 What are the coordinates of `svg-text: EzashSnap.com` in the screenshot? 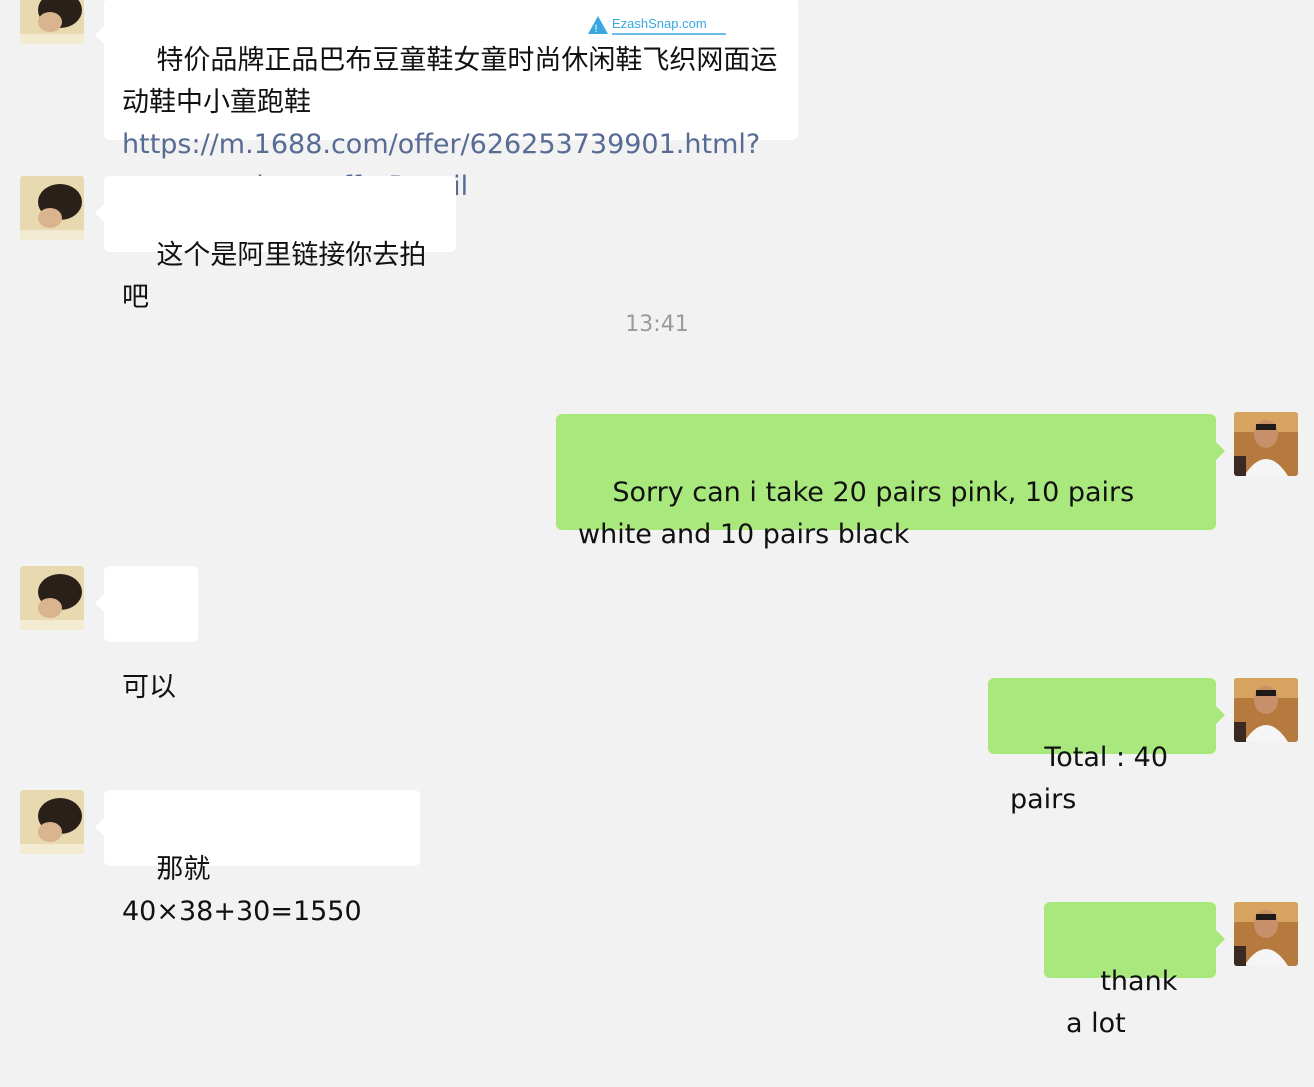 It's located at (659, 23).